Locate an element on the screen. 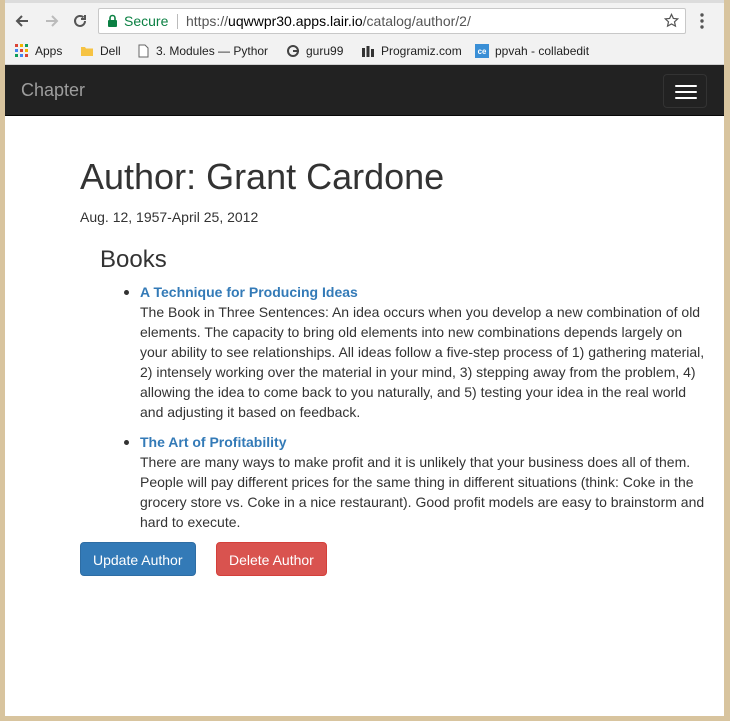 This screenshot has height=721, width=730. app-navbar: Chapter is located at coordinates (364, 90).